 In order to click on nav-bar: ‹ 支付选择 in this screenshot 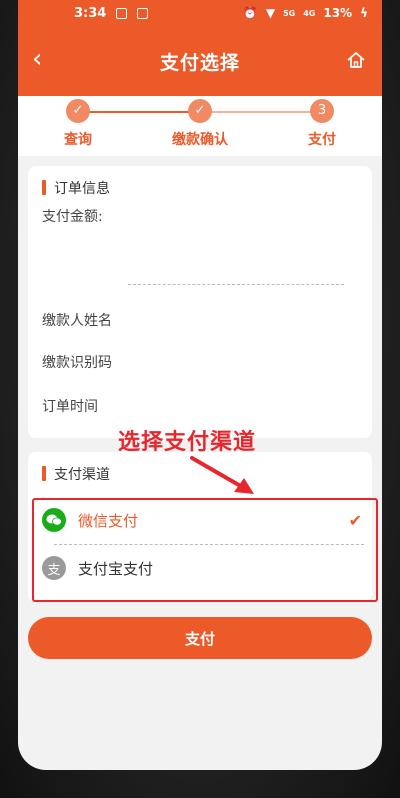, I will do `click(200, 61)`.